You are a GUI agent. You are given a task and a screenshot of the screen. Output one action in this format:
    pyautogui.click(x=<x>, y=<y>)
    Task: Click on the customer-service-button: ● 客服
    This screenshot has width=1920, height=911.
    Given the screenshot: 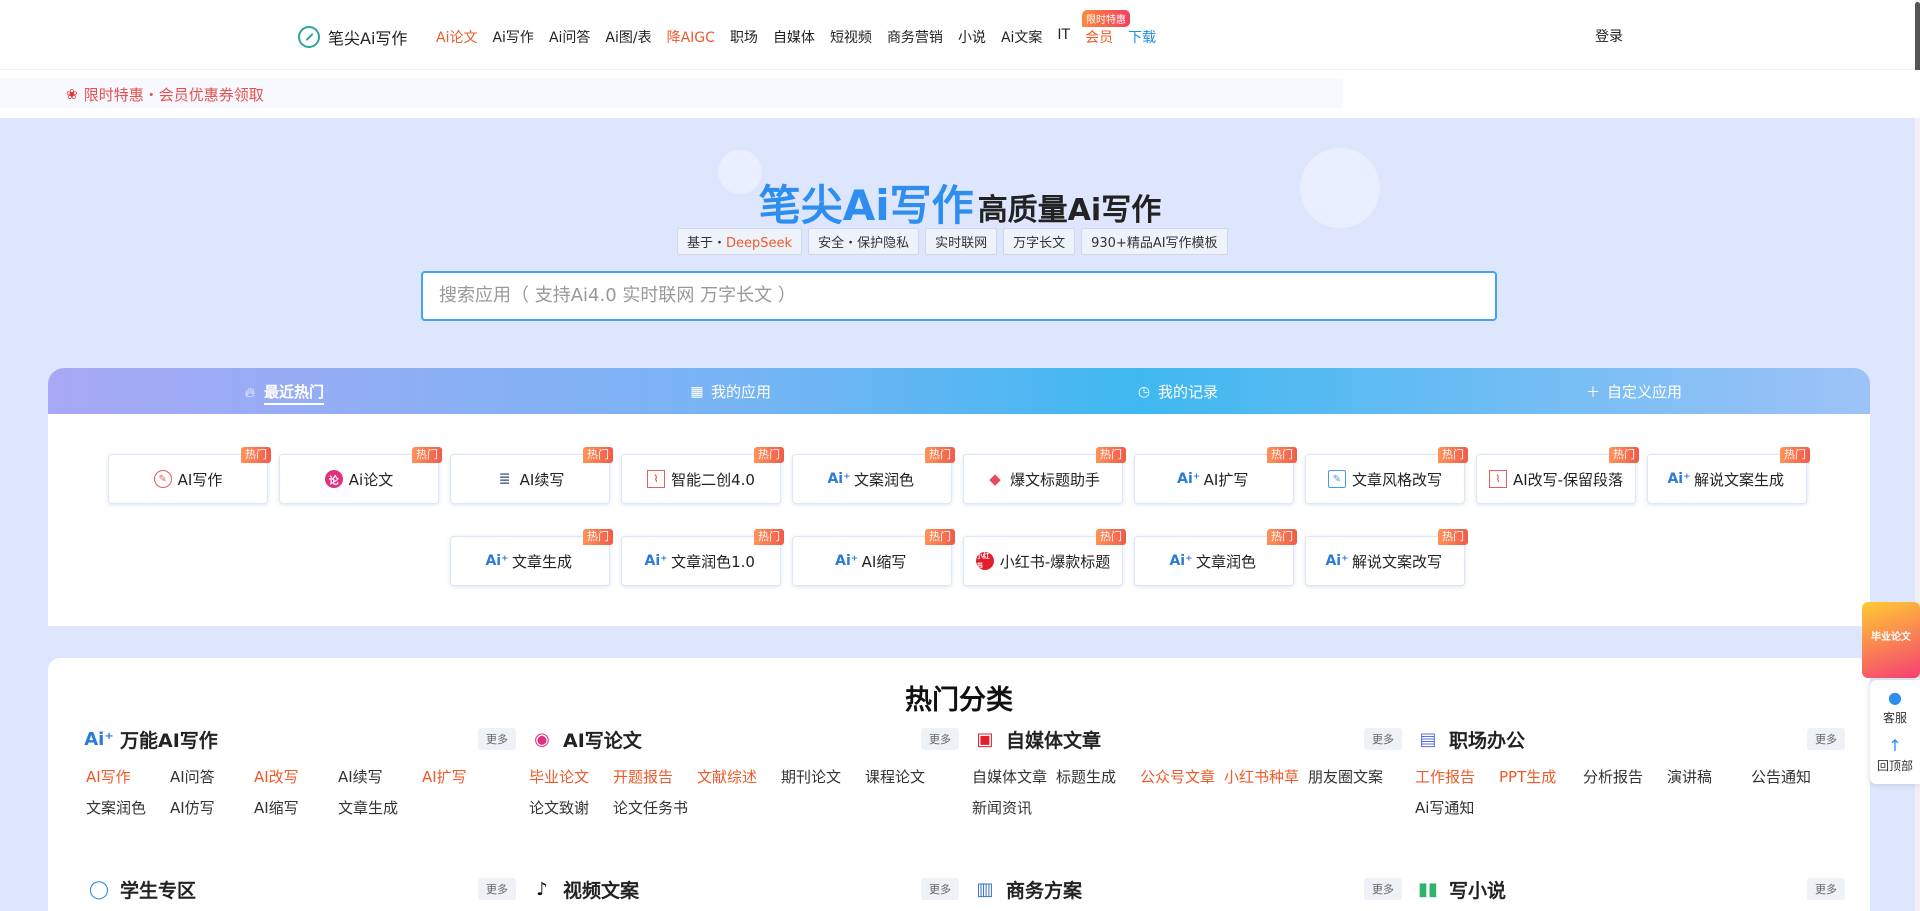 What is the action you would take?
    pyautogui.click(x=1895, y=707)
    